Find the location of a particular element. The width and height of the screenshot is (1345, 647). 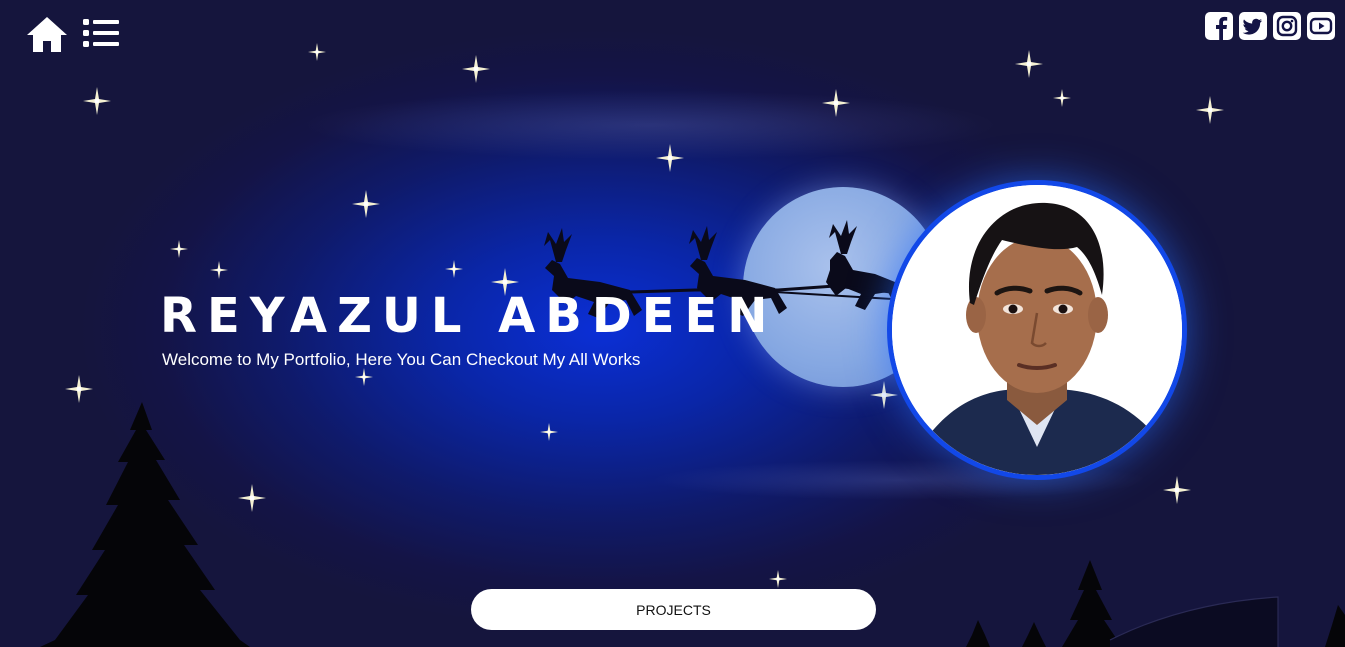

home-icon is located at coordinates (47, 34).